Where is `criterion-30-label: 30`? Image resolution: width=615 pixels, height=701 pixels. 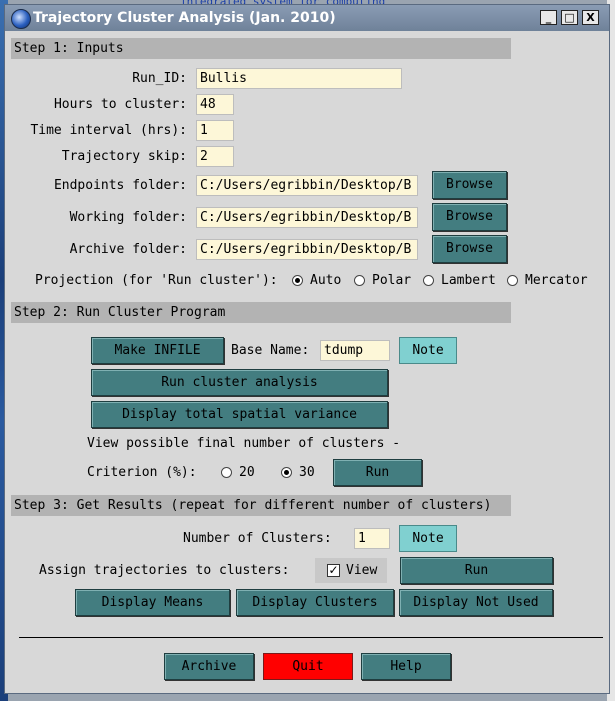
criterion-30-label: 30 is located at coordinates (307, 472).